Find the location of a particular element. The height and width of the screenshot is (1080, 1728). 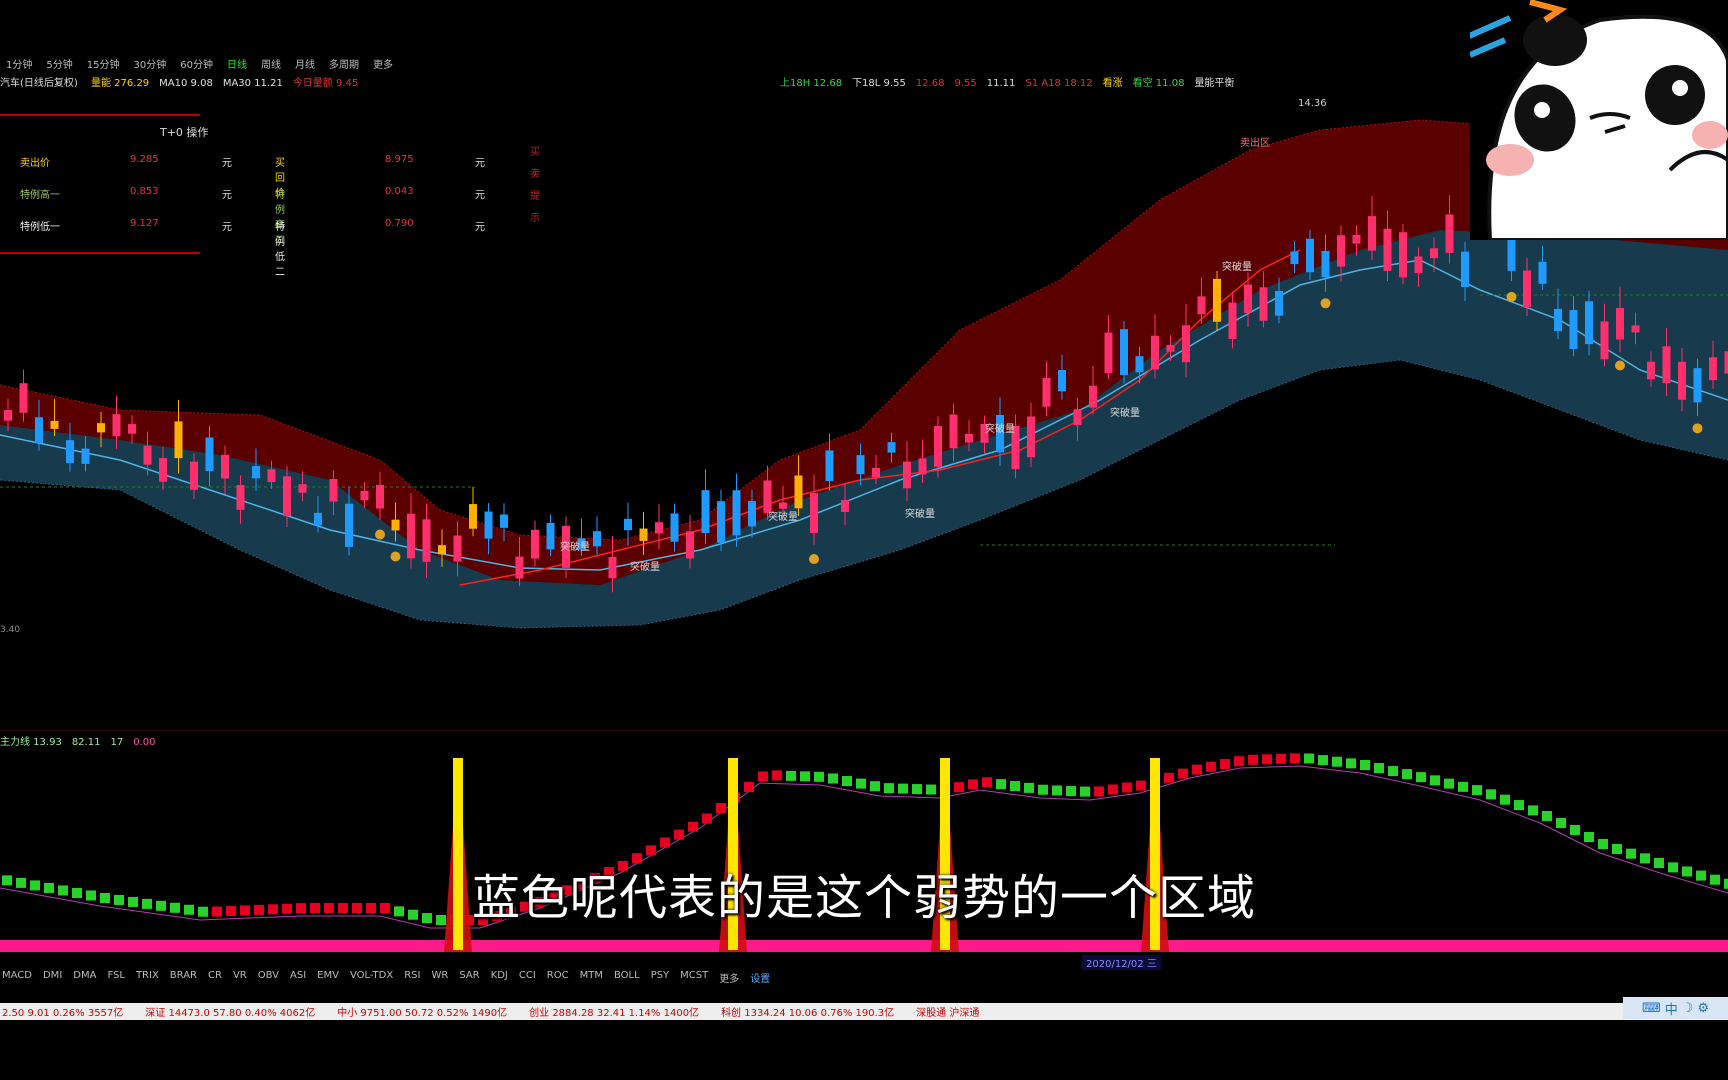

period-tab-6: 周线 is located at coordinates (271, 64).